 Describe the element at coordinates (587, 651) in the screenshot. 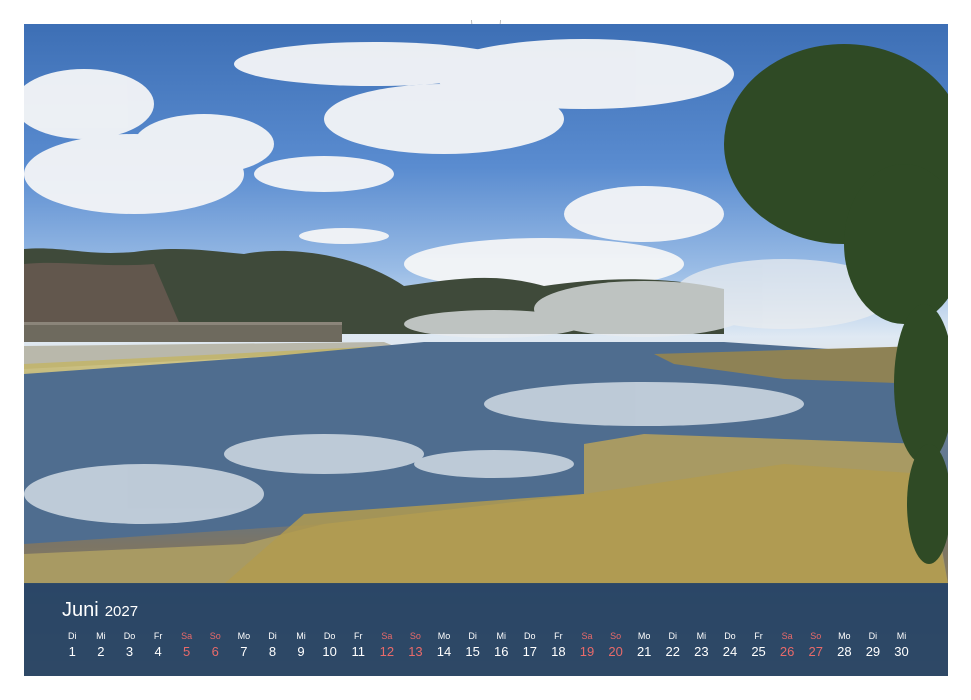

I see `day-number: 19` at that location.